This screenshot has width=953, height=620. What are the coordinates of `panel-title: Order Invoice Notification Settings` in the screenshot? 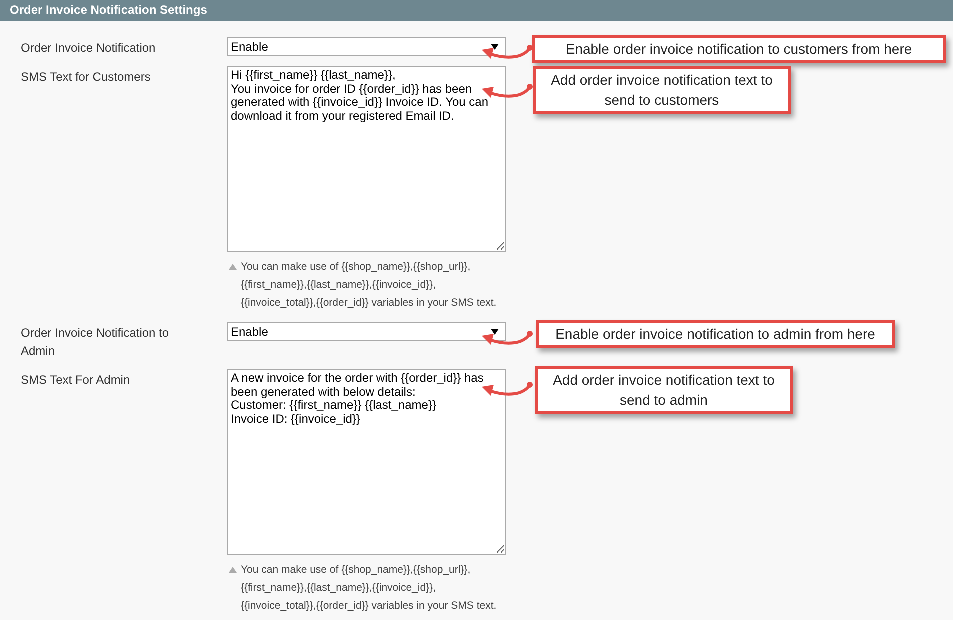 It's located at (476, 10).